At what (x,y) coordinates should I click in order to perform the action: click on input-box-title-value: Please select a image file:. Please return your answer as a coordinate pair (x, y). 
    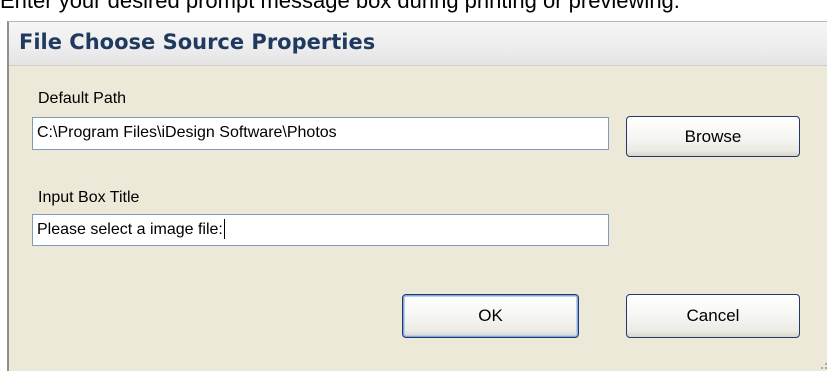
    Looking at the image, I should click on (130, 229).